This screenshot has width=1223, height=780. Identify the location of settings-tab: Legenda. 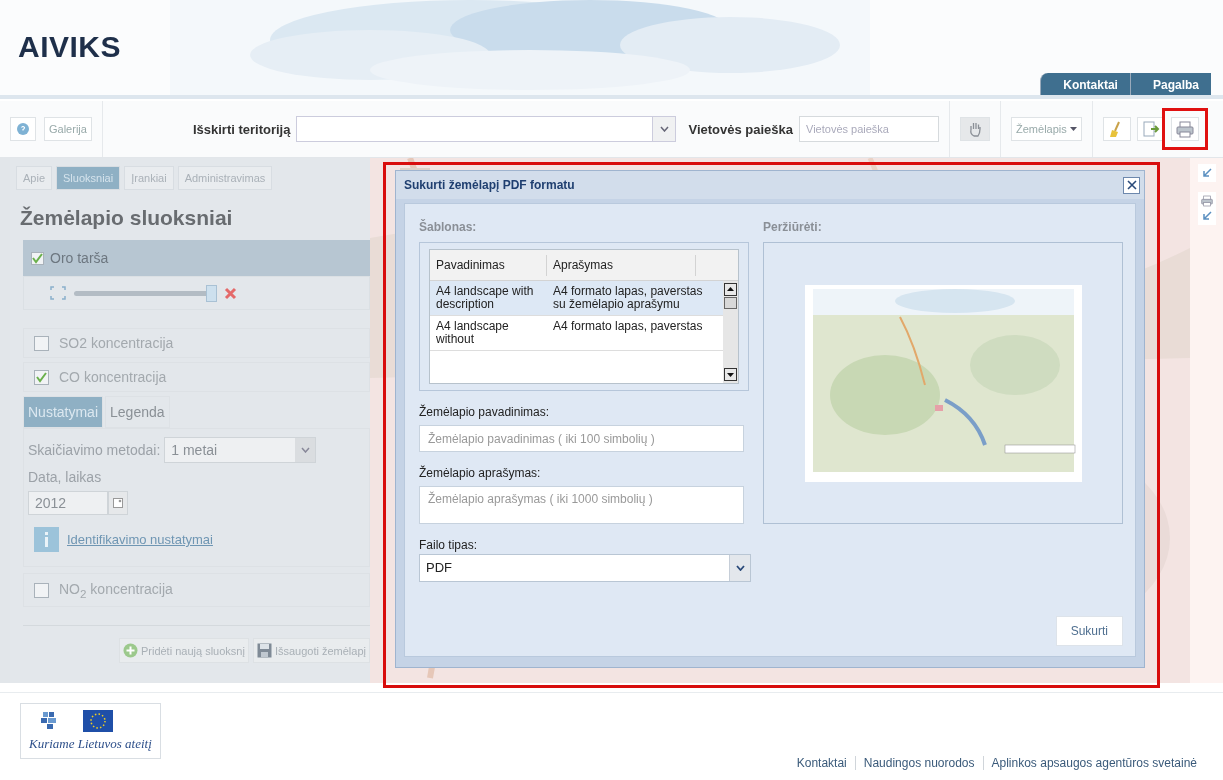
(137, 412).